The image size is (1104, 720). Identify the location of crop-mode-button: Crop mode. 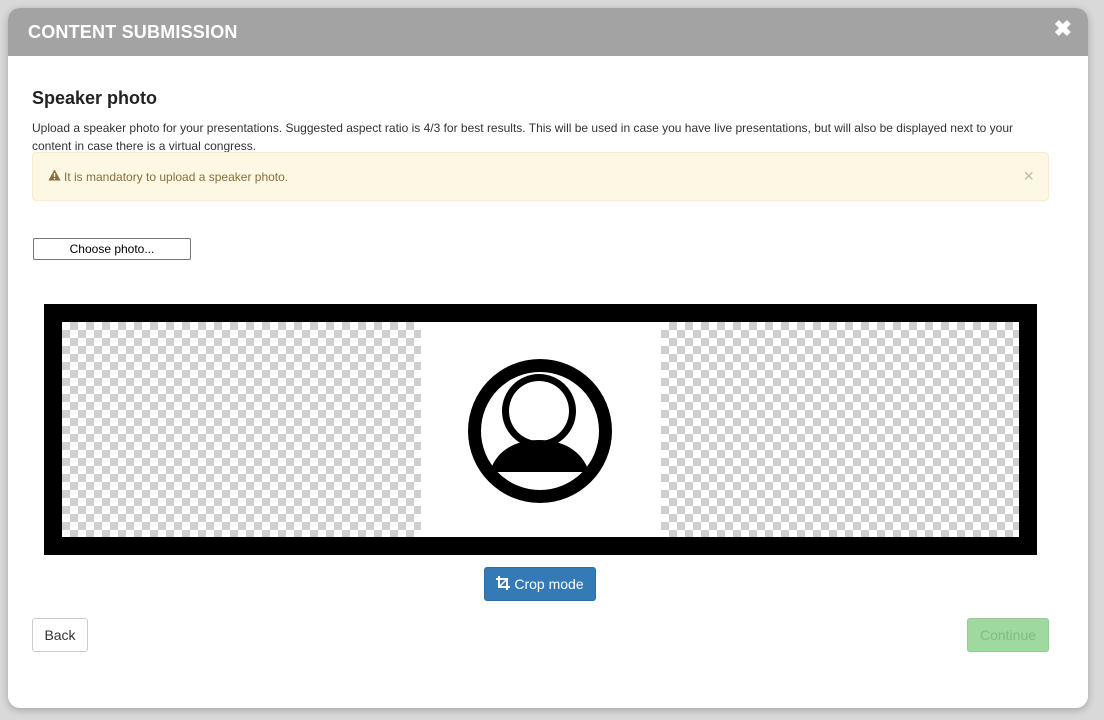
(540, 584).